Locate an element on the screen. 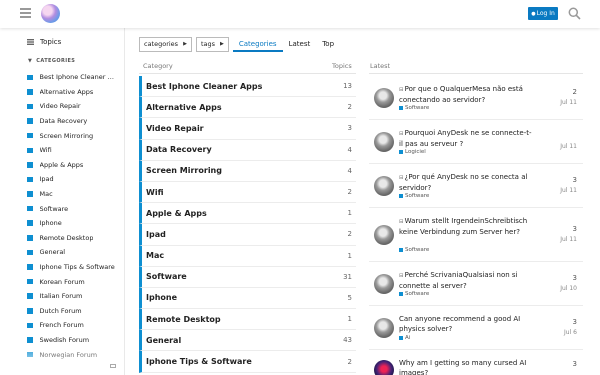 The width and height of the screenshot is (600, 375). sidebar-category-item: Alternative Apps is located at coordinates (72, 92).